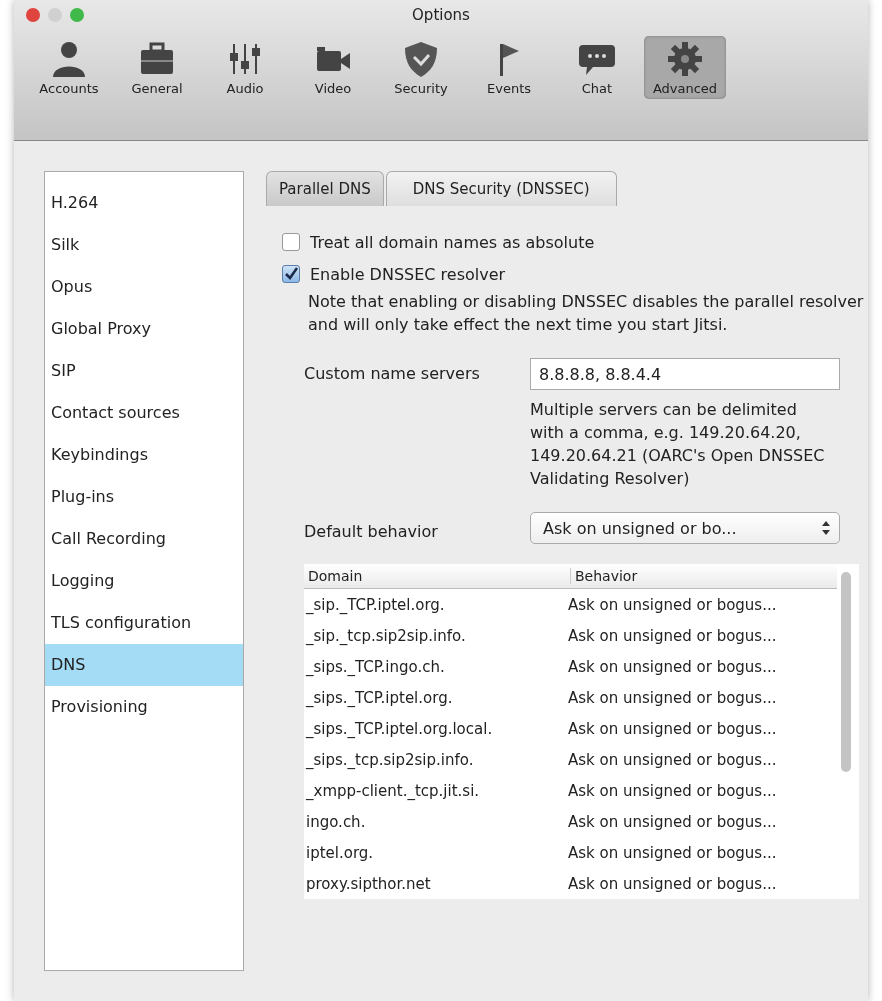 This screenshot has width=882, height=1001. What do you see at coordinates (368, 883) in the screenshot?
I see `table-cell-text: proxy.sipthor.net` at bounding box center [368, 883].